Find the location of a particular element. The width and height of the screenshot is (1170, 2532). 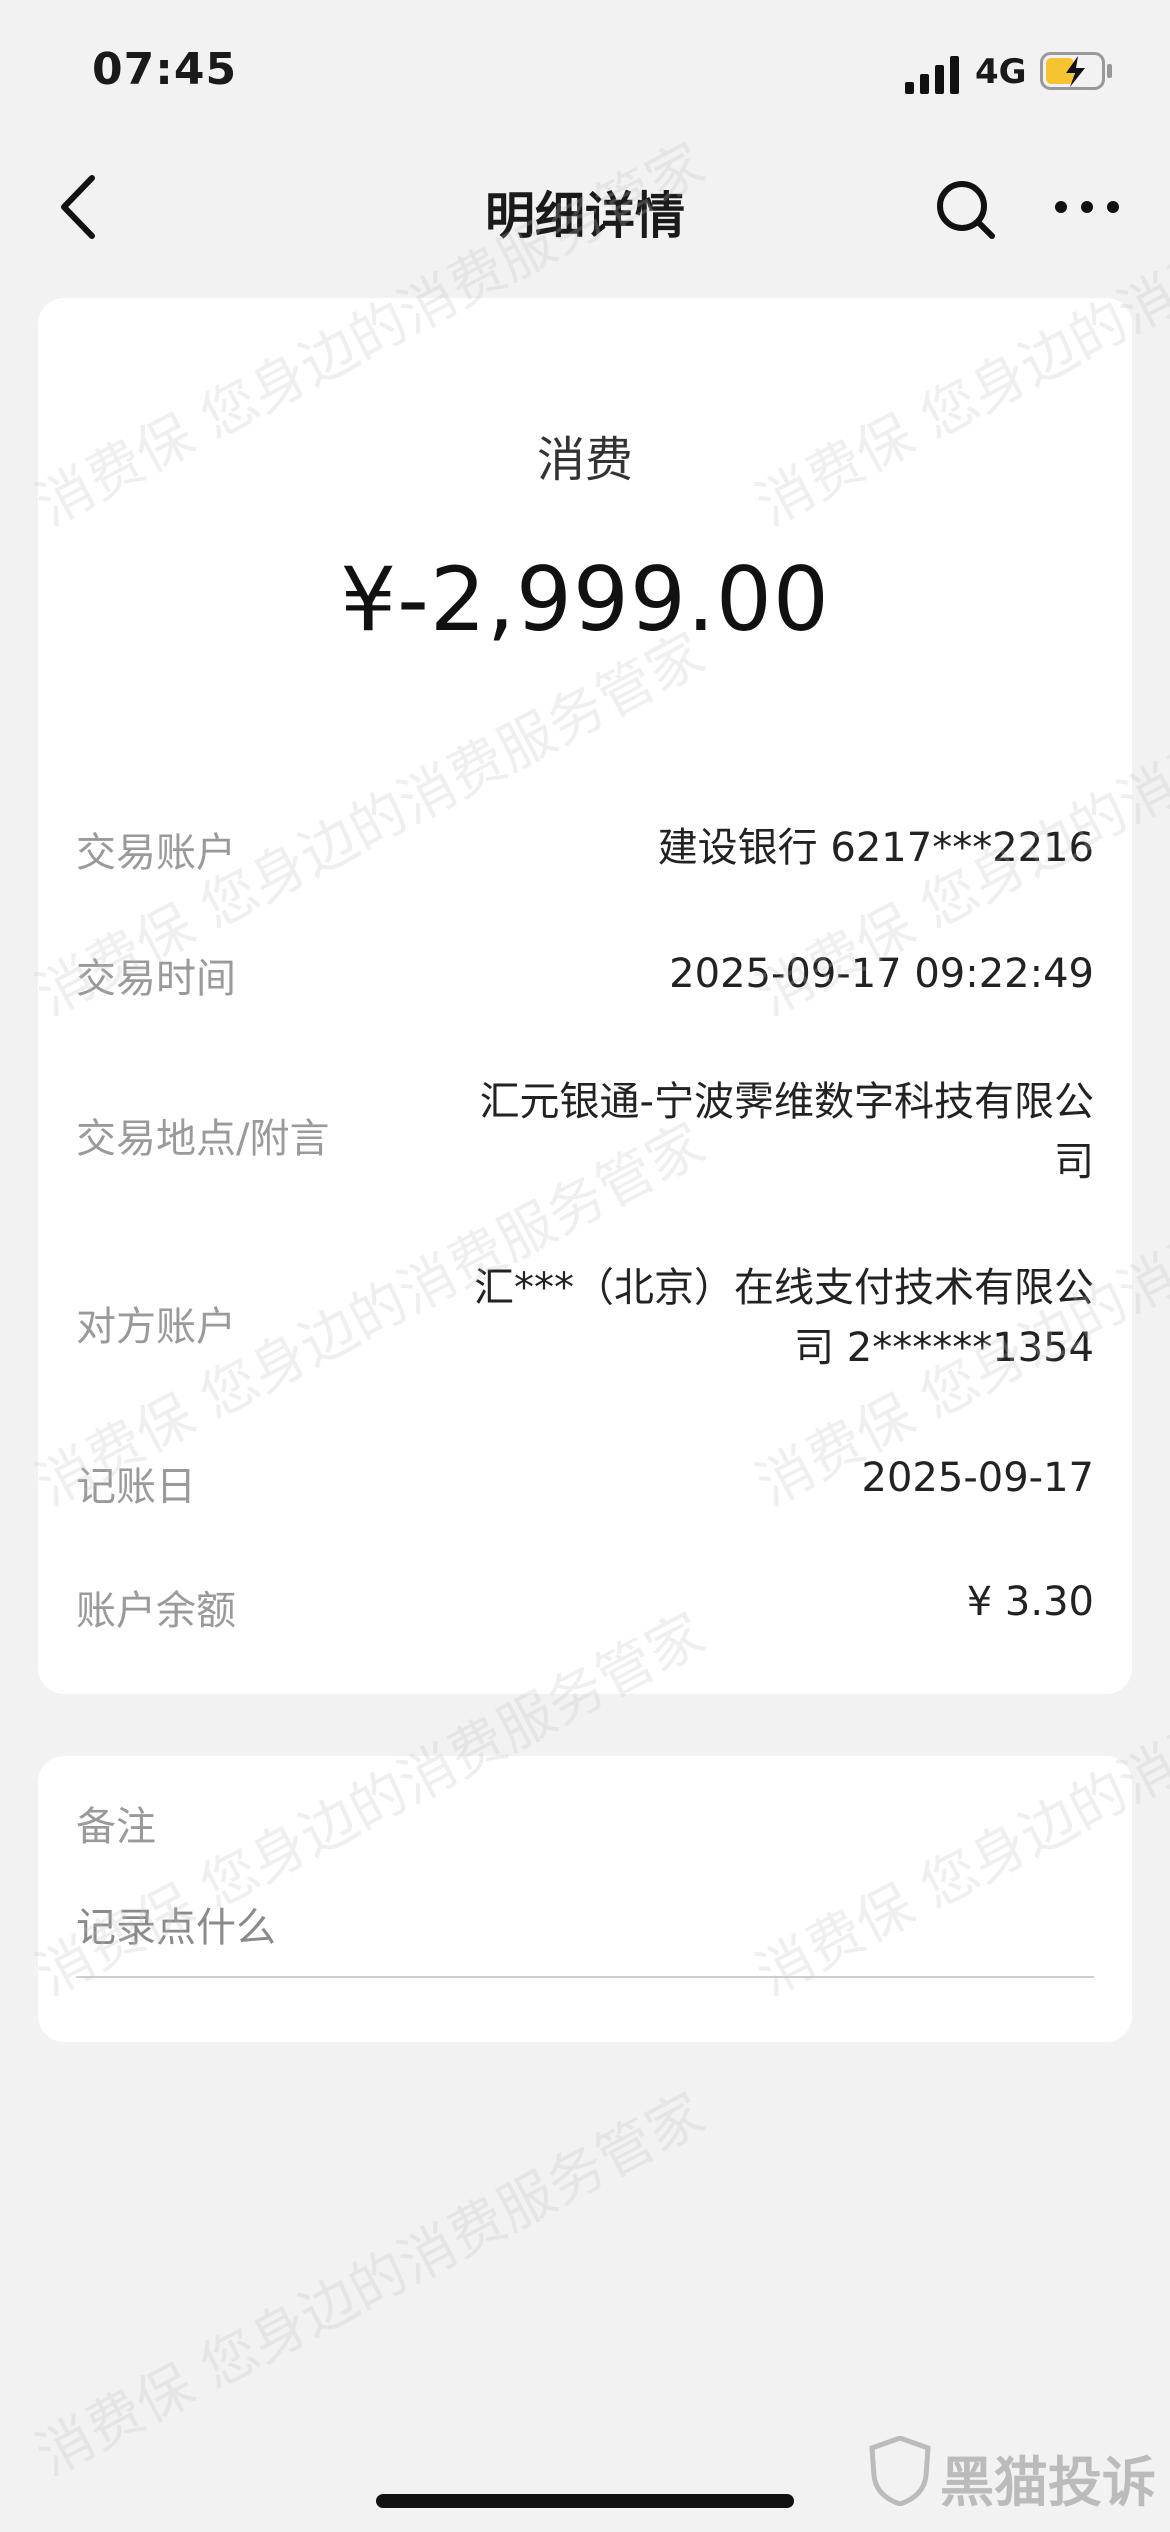

location-label: 交易地点/附言 is located at coordinates (203, 1139).